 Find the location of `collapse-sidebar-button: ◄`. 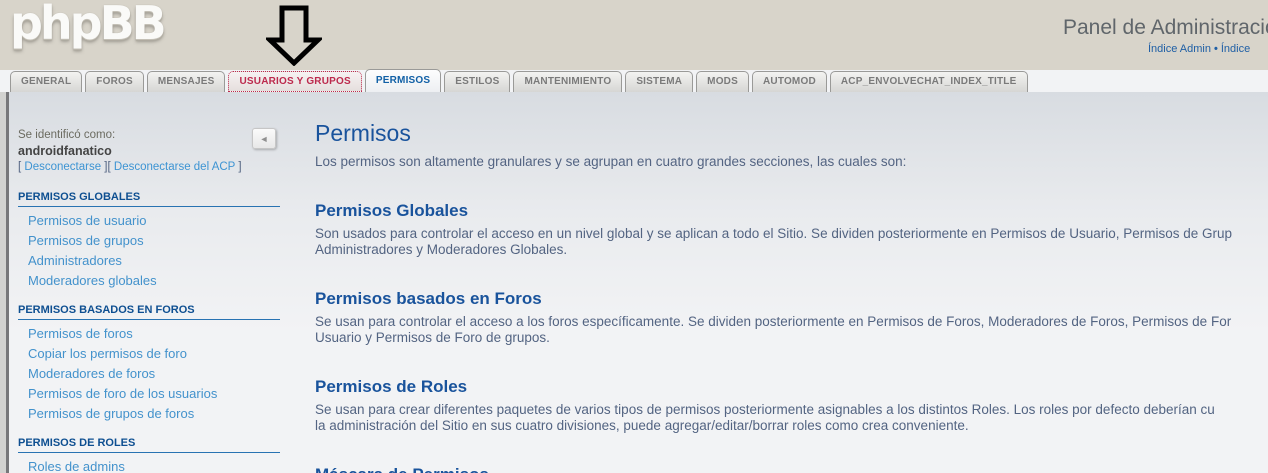

collapse-sidebar-button: ◄ is located at coordinates (264, 138).